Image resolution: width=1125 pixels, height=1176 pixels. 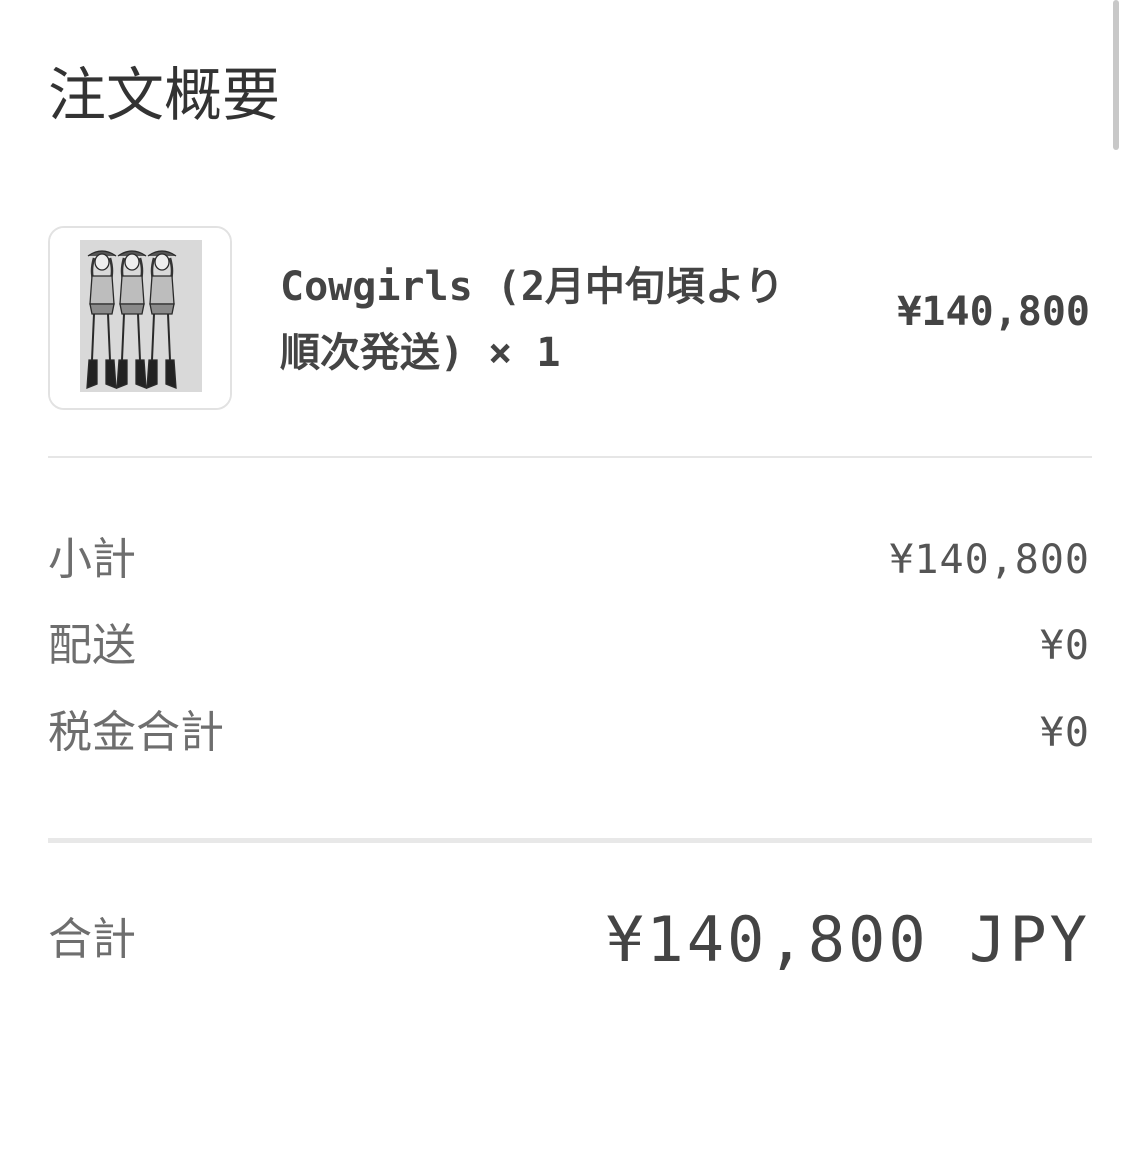 I want to click on shipping-label: 配送, so click(x=92, y=645).